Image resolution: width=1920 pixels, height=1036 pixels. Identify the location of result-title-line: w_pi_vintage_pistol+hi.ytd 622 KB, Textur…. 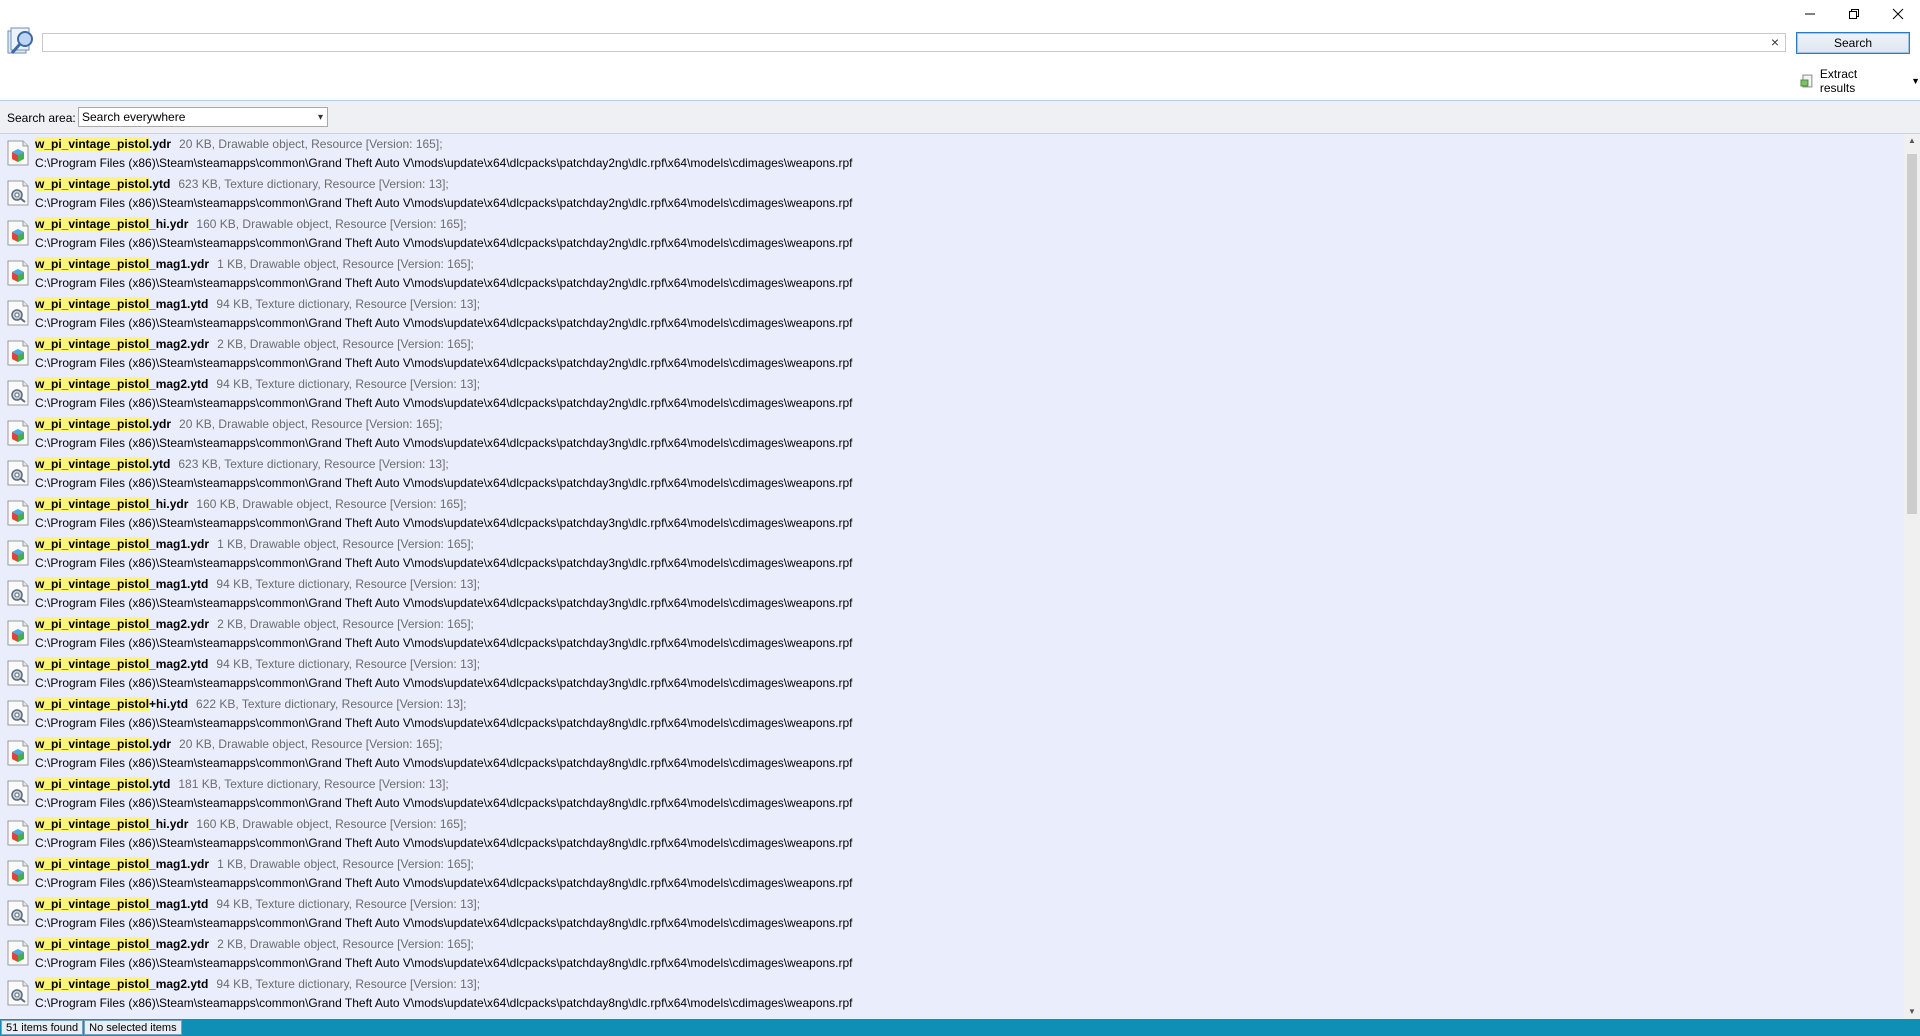
(250, 704).